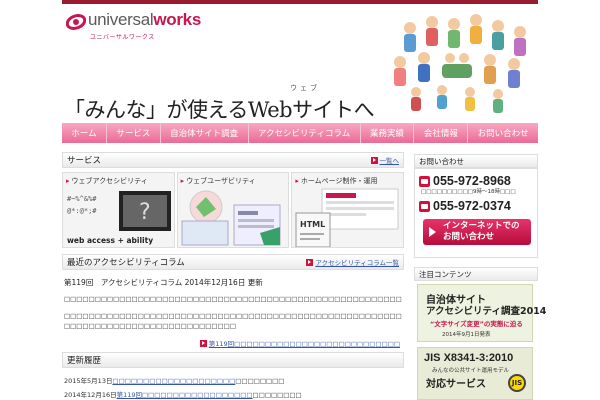 The width and height of the screenshot is (600, 400). I want to click on nav-accessibility-column: アクセシビリティコラム, so click(305, 133).